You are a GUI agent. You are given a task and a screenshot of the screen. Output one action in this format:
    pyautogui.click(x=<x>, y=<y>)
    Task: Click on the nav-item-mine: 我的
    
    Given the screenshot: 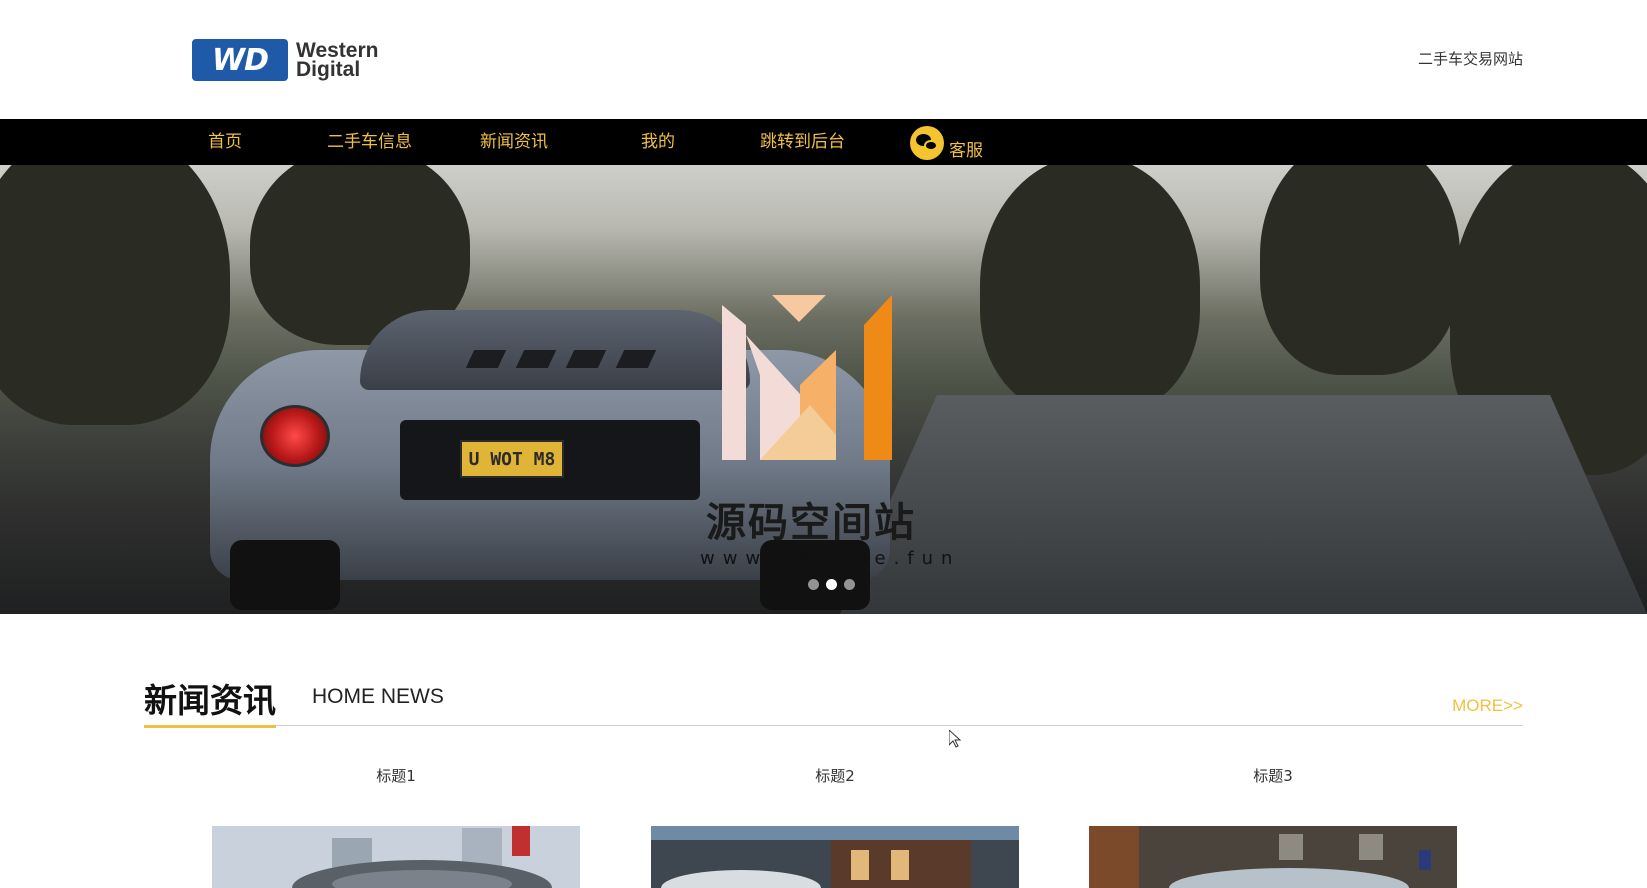 What is the action you would take?
    pyautogui.click(x=658, y=142)
    